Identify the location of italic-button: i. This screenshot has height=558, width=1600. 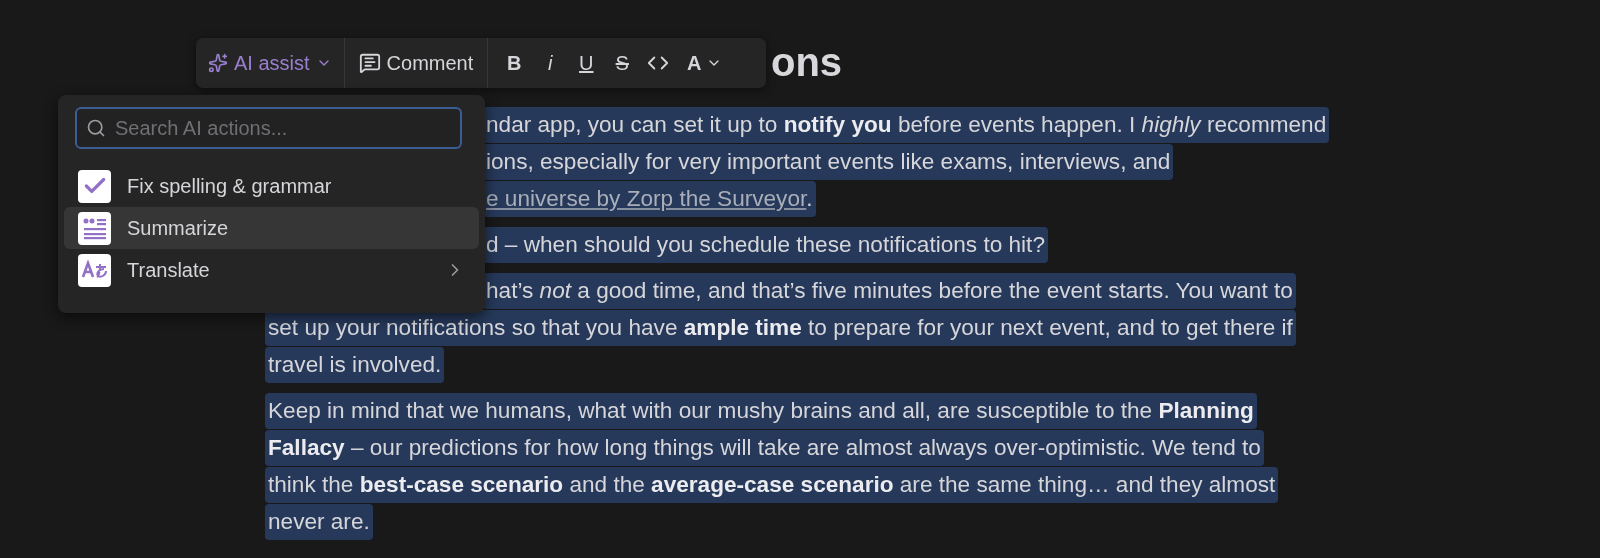
(550, 63).